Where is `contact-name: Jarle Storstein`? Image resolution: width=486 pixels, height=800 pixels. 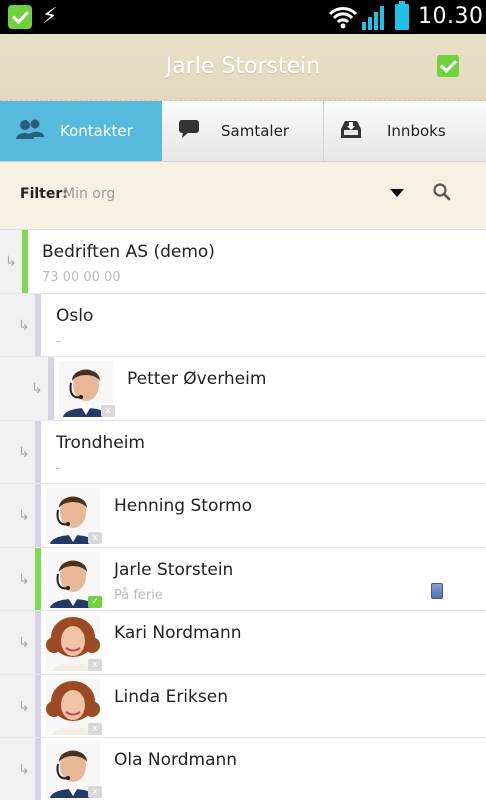 contact-name: Jarle Storstein is located at coordinates (174, 569).